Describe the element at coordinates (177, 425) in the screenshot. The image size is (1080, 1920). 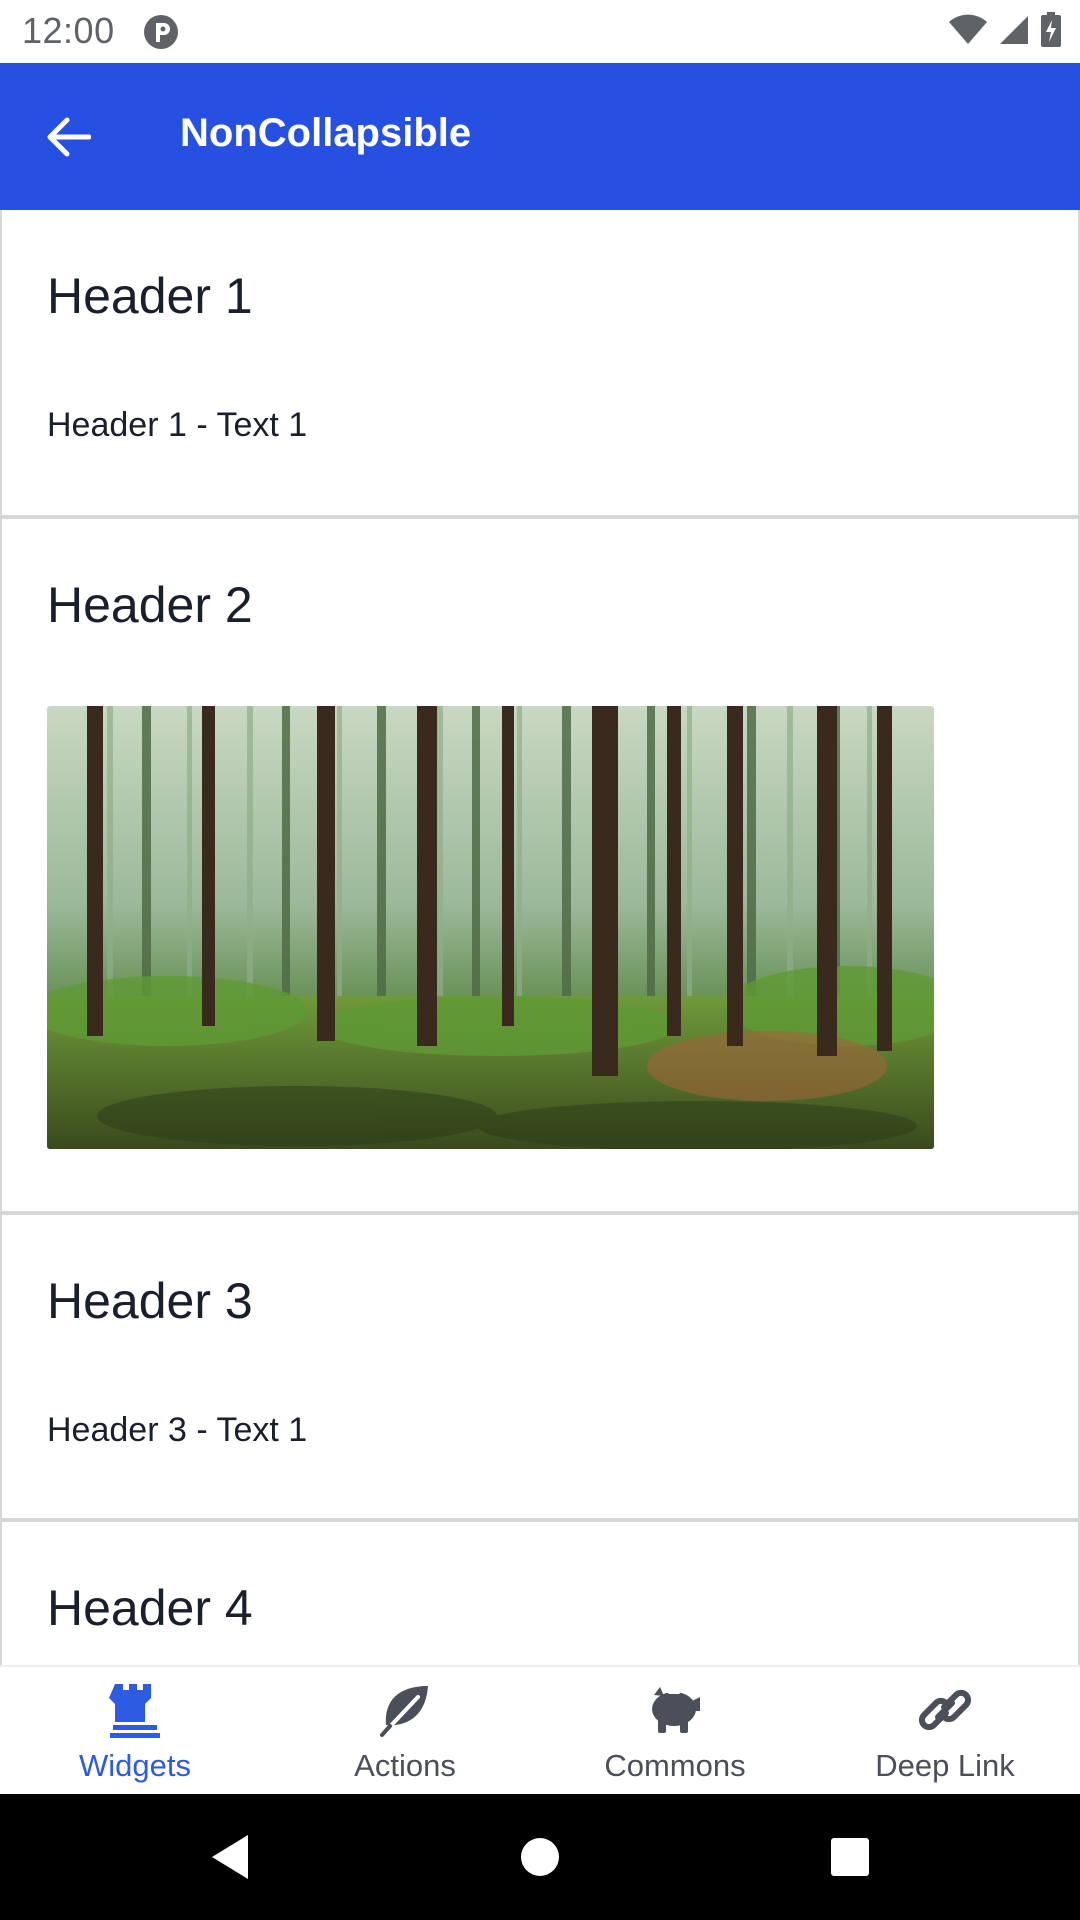
I see `section-text: Header 1 - Text 1` at that location.